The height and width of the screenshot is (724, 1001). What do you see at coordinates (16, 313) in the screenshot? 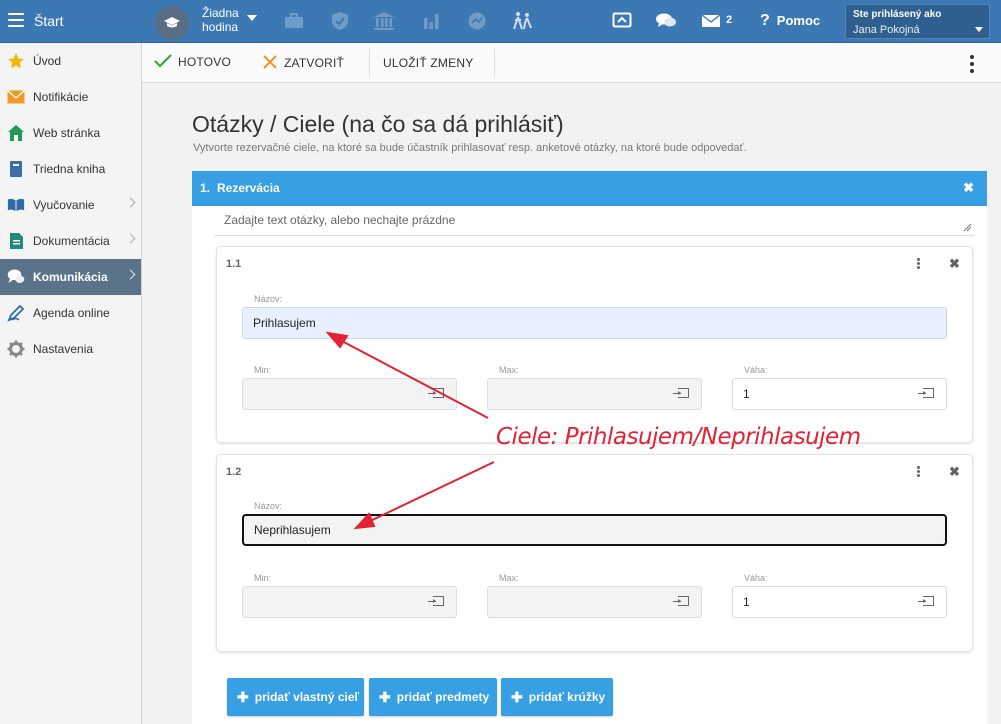
I see `pencil-icon` at bounding box center [16, 313].